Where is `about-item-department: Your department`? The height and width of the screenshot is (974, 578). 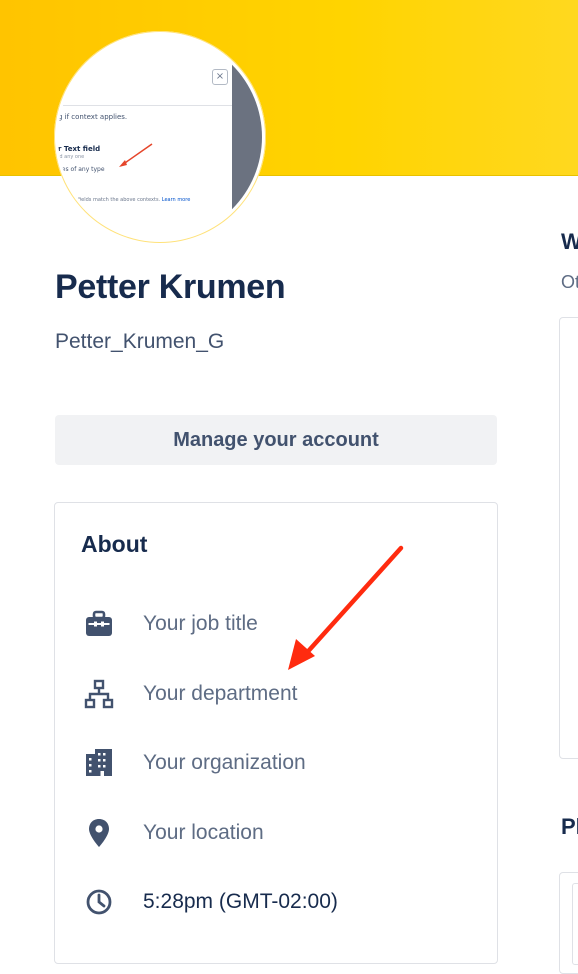 about-item-department: Your department is located at coordinates (189, 694).